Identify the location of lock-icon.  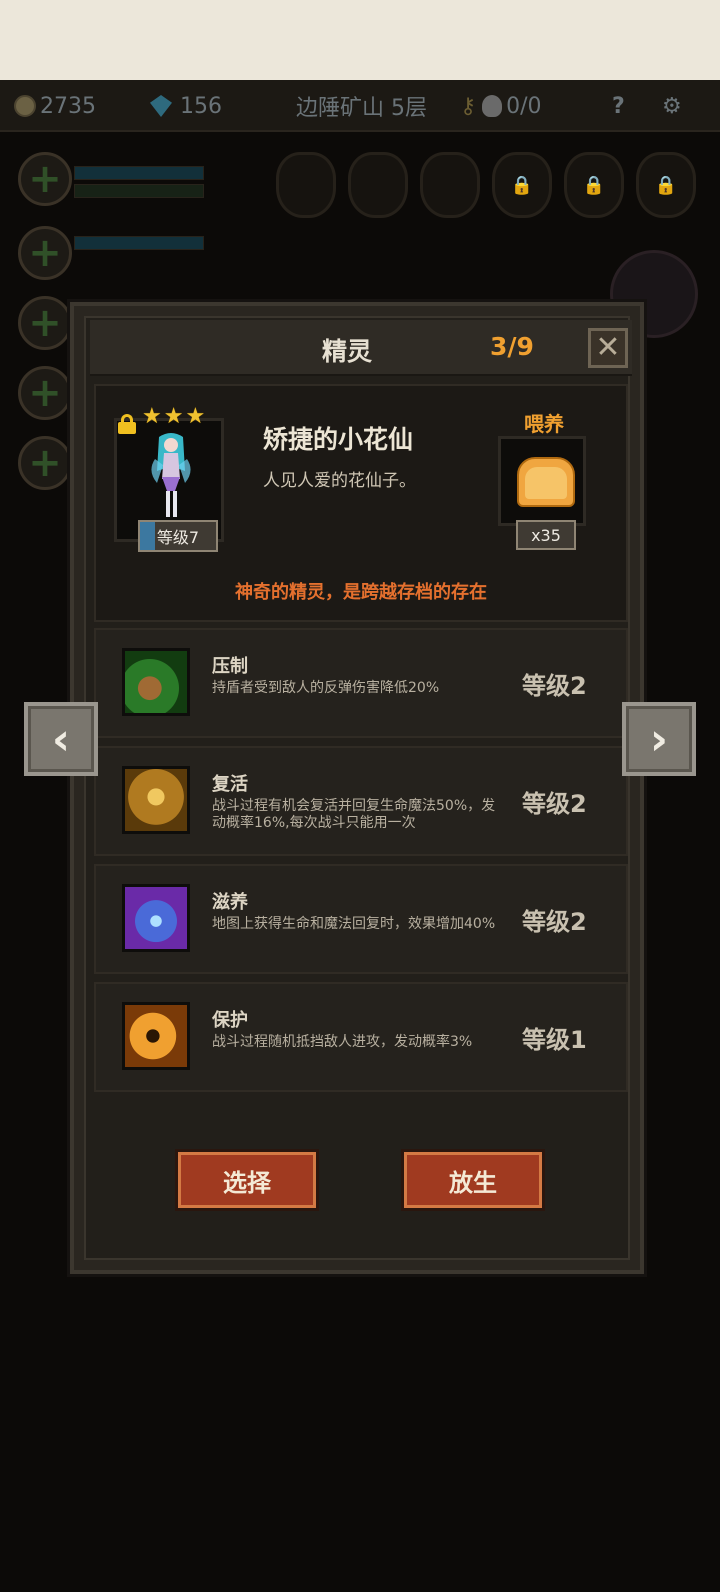
(127, 424).